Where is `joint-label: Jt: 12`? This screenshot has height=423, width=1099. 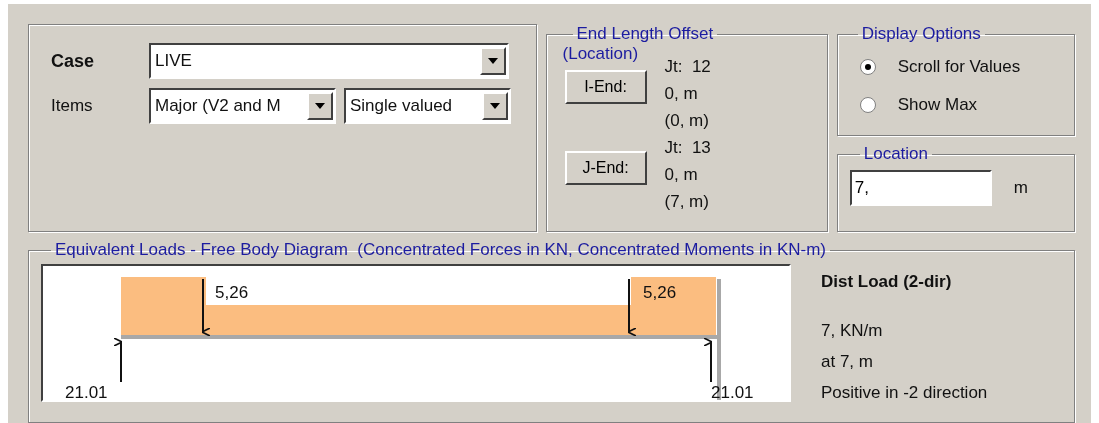 joint-label: Jt: 12 is located at coordinates (687, 67).